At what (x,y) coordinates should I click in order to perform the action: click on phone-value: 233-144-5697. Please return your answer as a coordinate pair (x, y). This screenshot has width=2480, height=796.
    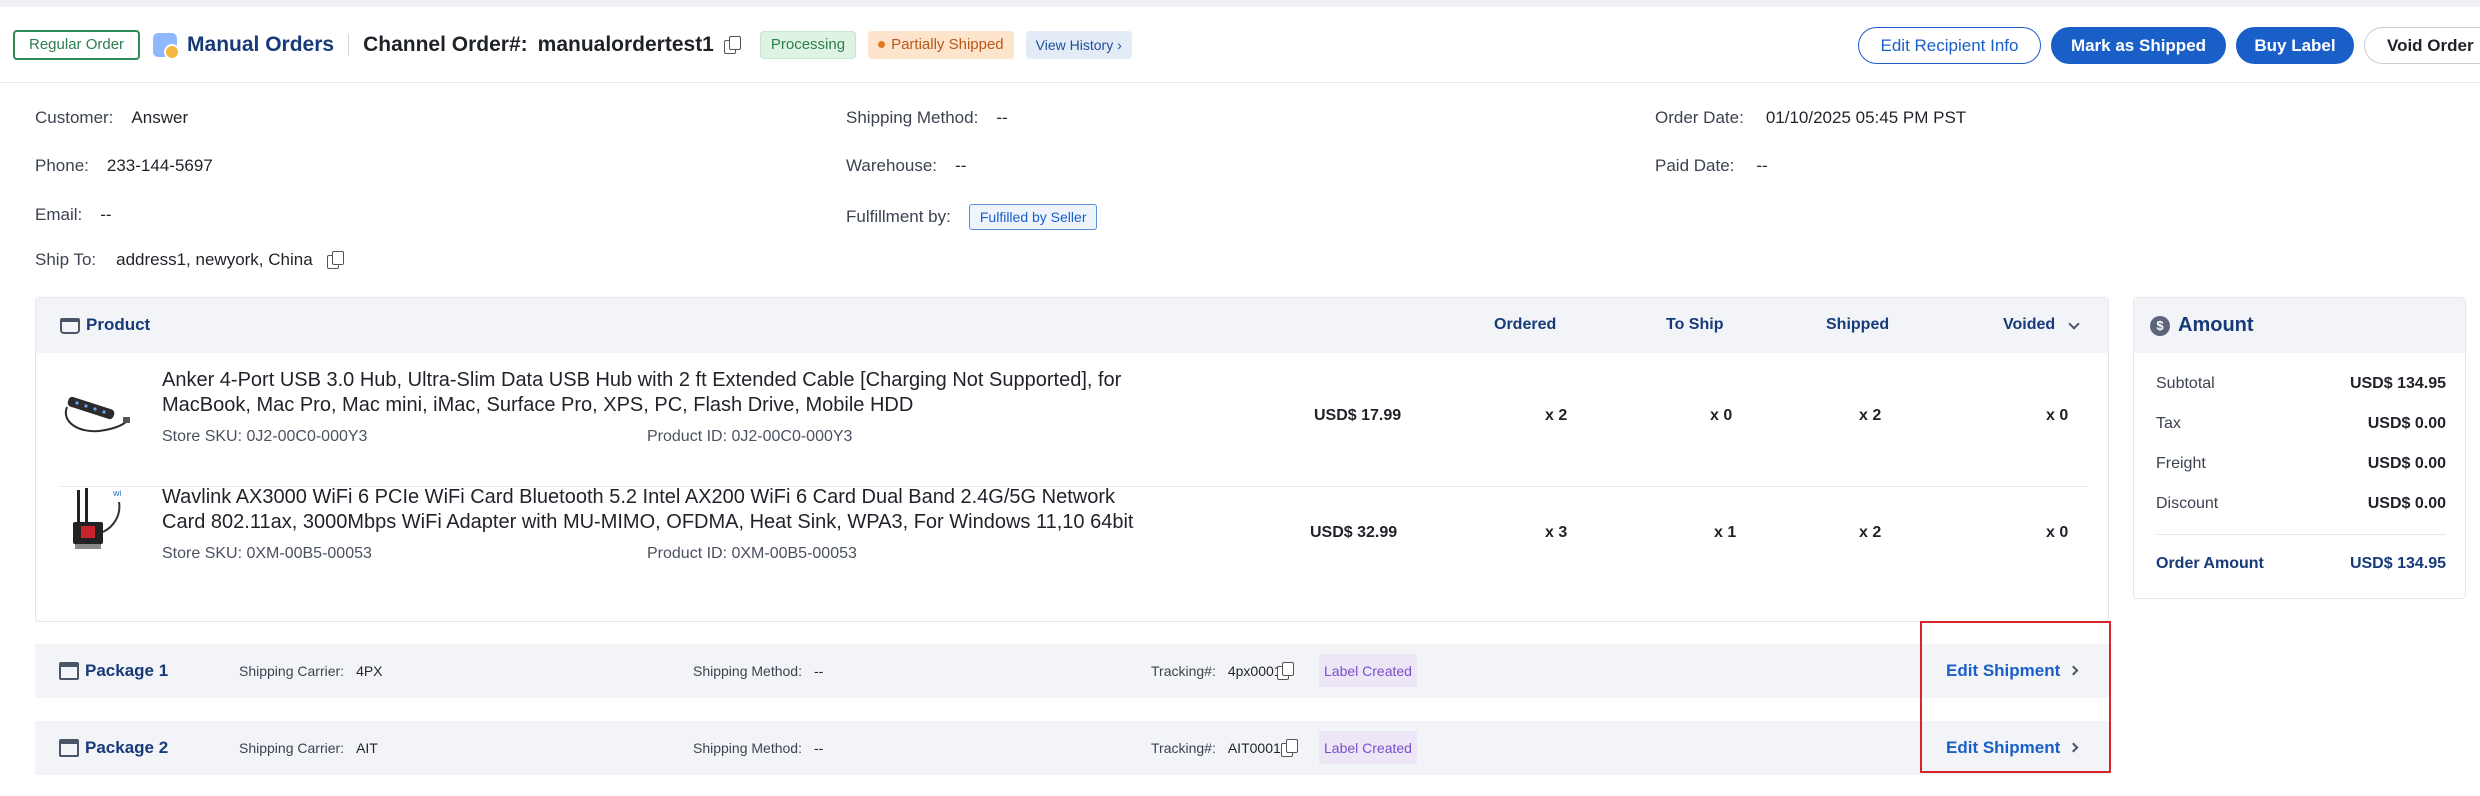
    Looking at the image, I should click on (159, 165).